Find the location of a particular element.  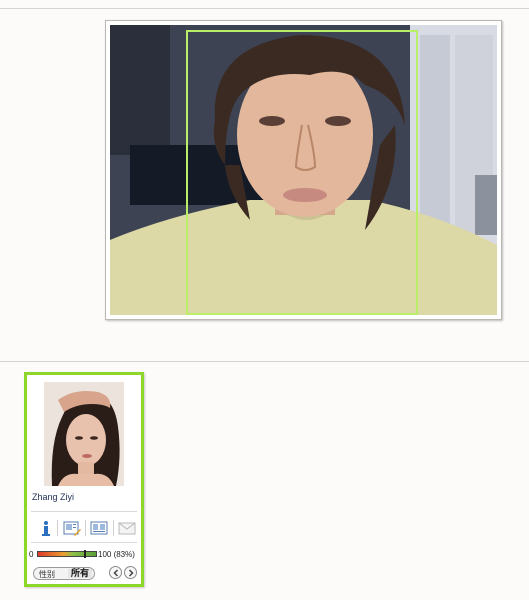

top-divider is located at coordinates (264, 8).